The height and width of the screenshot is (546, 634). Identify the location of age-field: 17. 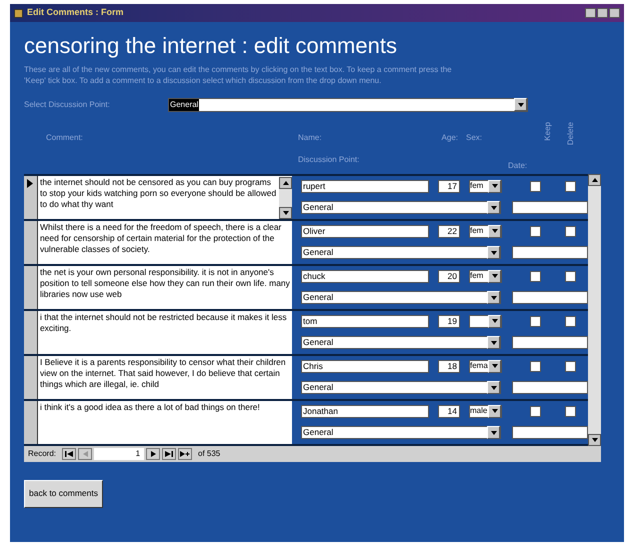
(449, 186).